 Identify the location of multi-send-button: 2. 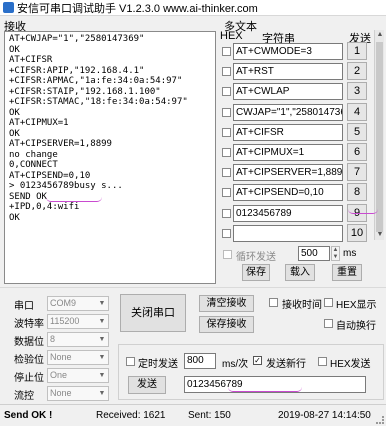
(357, 71).